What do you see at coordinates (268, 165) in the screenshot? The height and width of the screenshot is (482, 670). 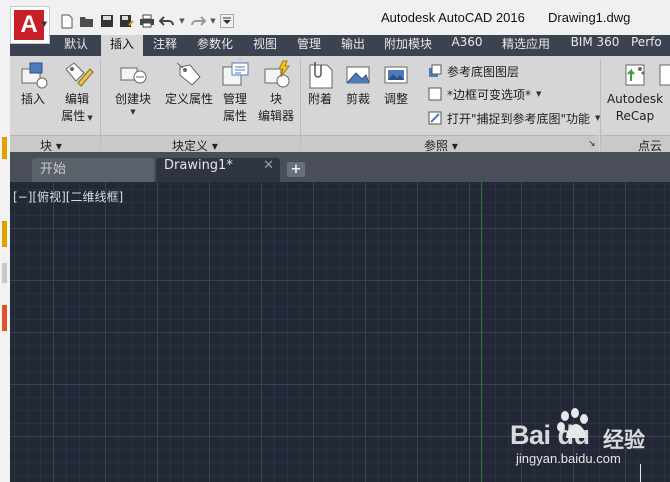 I see `close-icon: ✕` at bounding box center [268, 165].